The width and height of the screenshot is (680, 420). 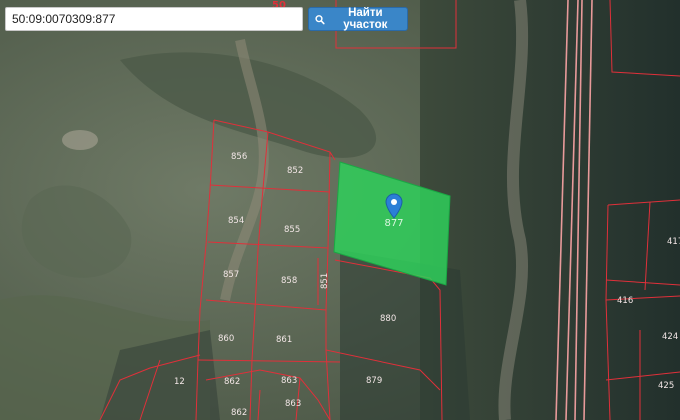 I want to click on plot-label-851: 851, so click(x=325, y=281).